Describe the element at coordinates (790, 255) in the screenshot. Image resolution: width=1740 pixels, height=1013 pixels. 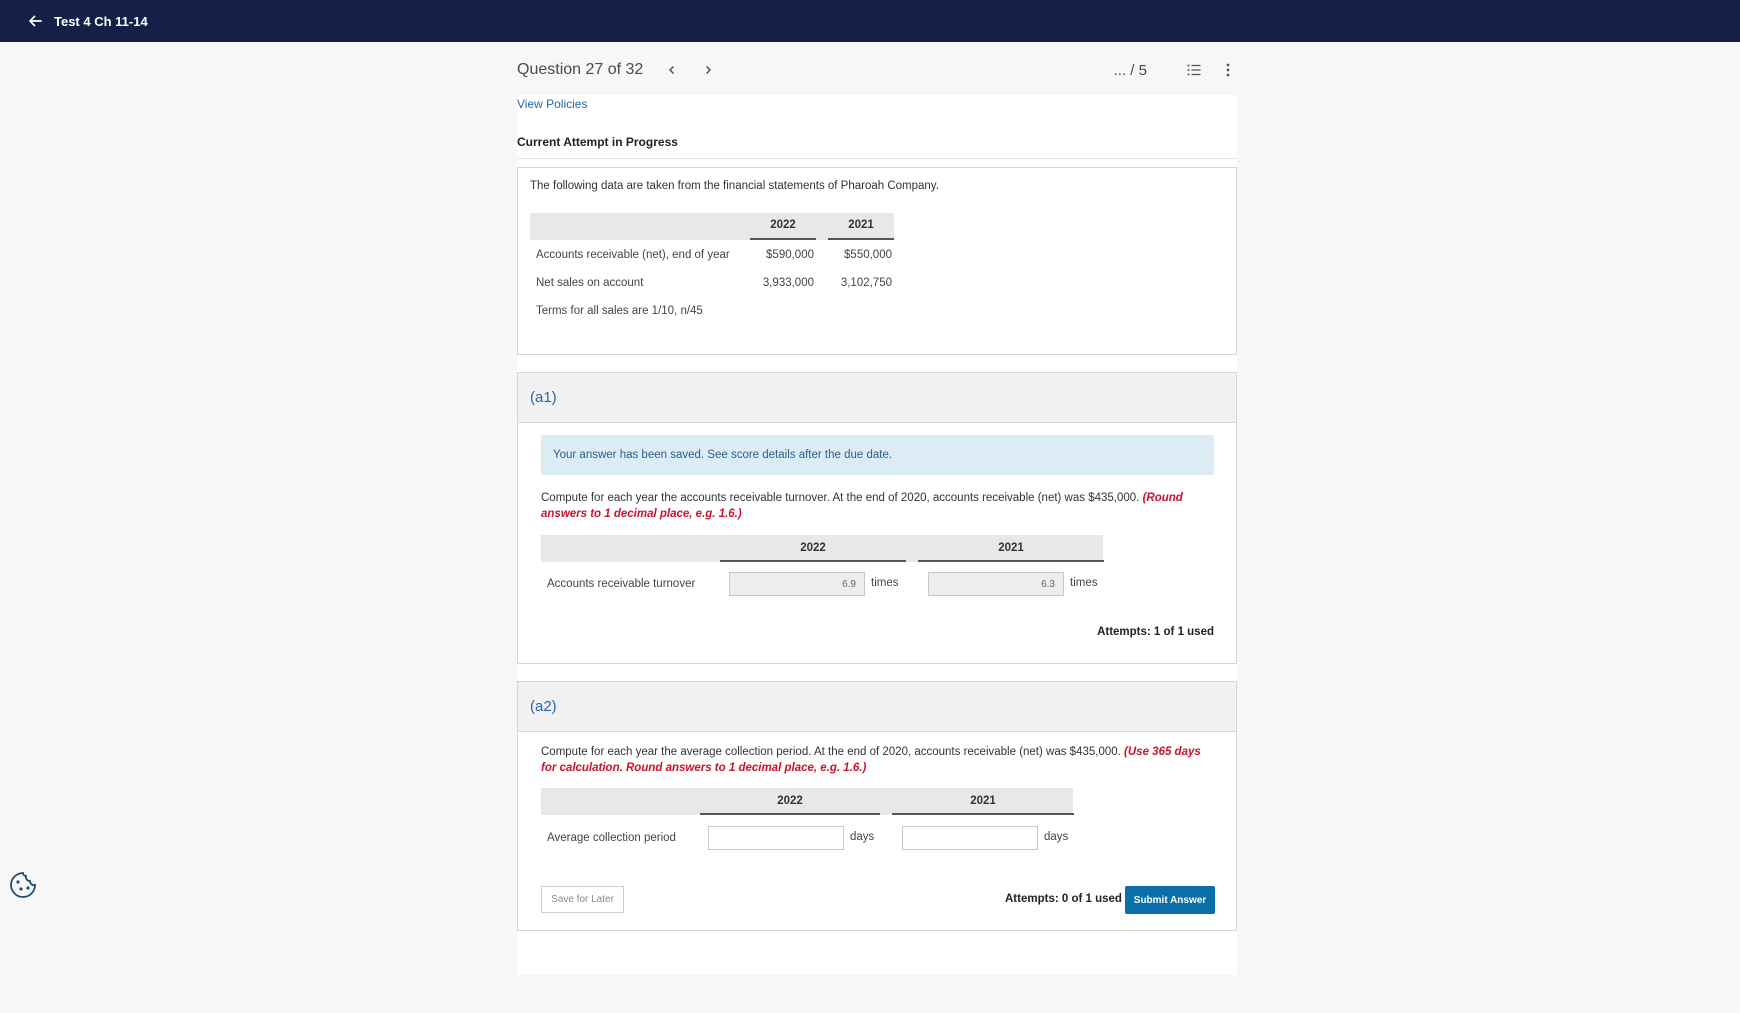
I see `cell-value: $590,000` at that location.